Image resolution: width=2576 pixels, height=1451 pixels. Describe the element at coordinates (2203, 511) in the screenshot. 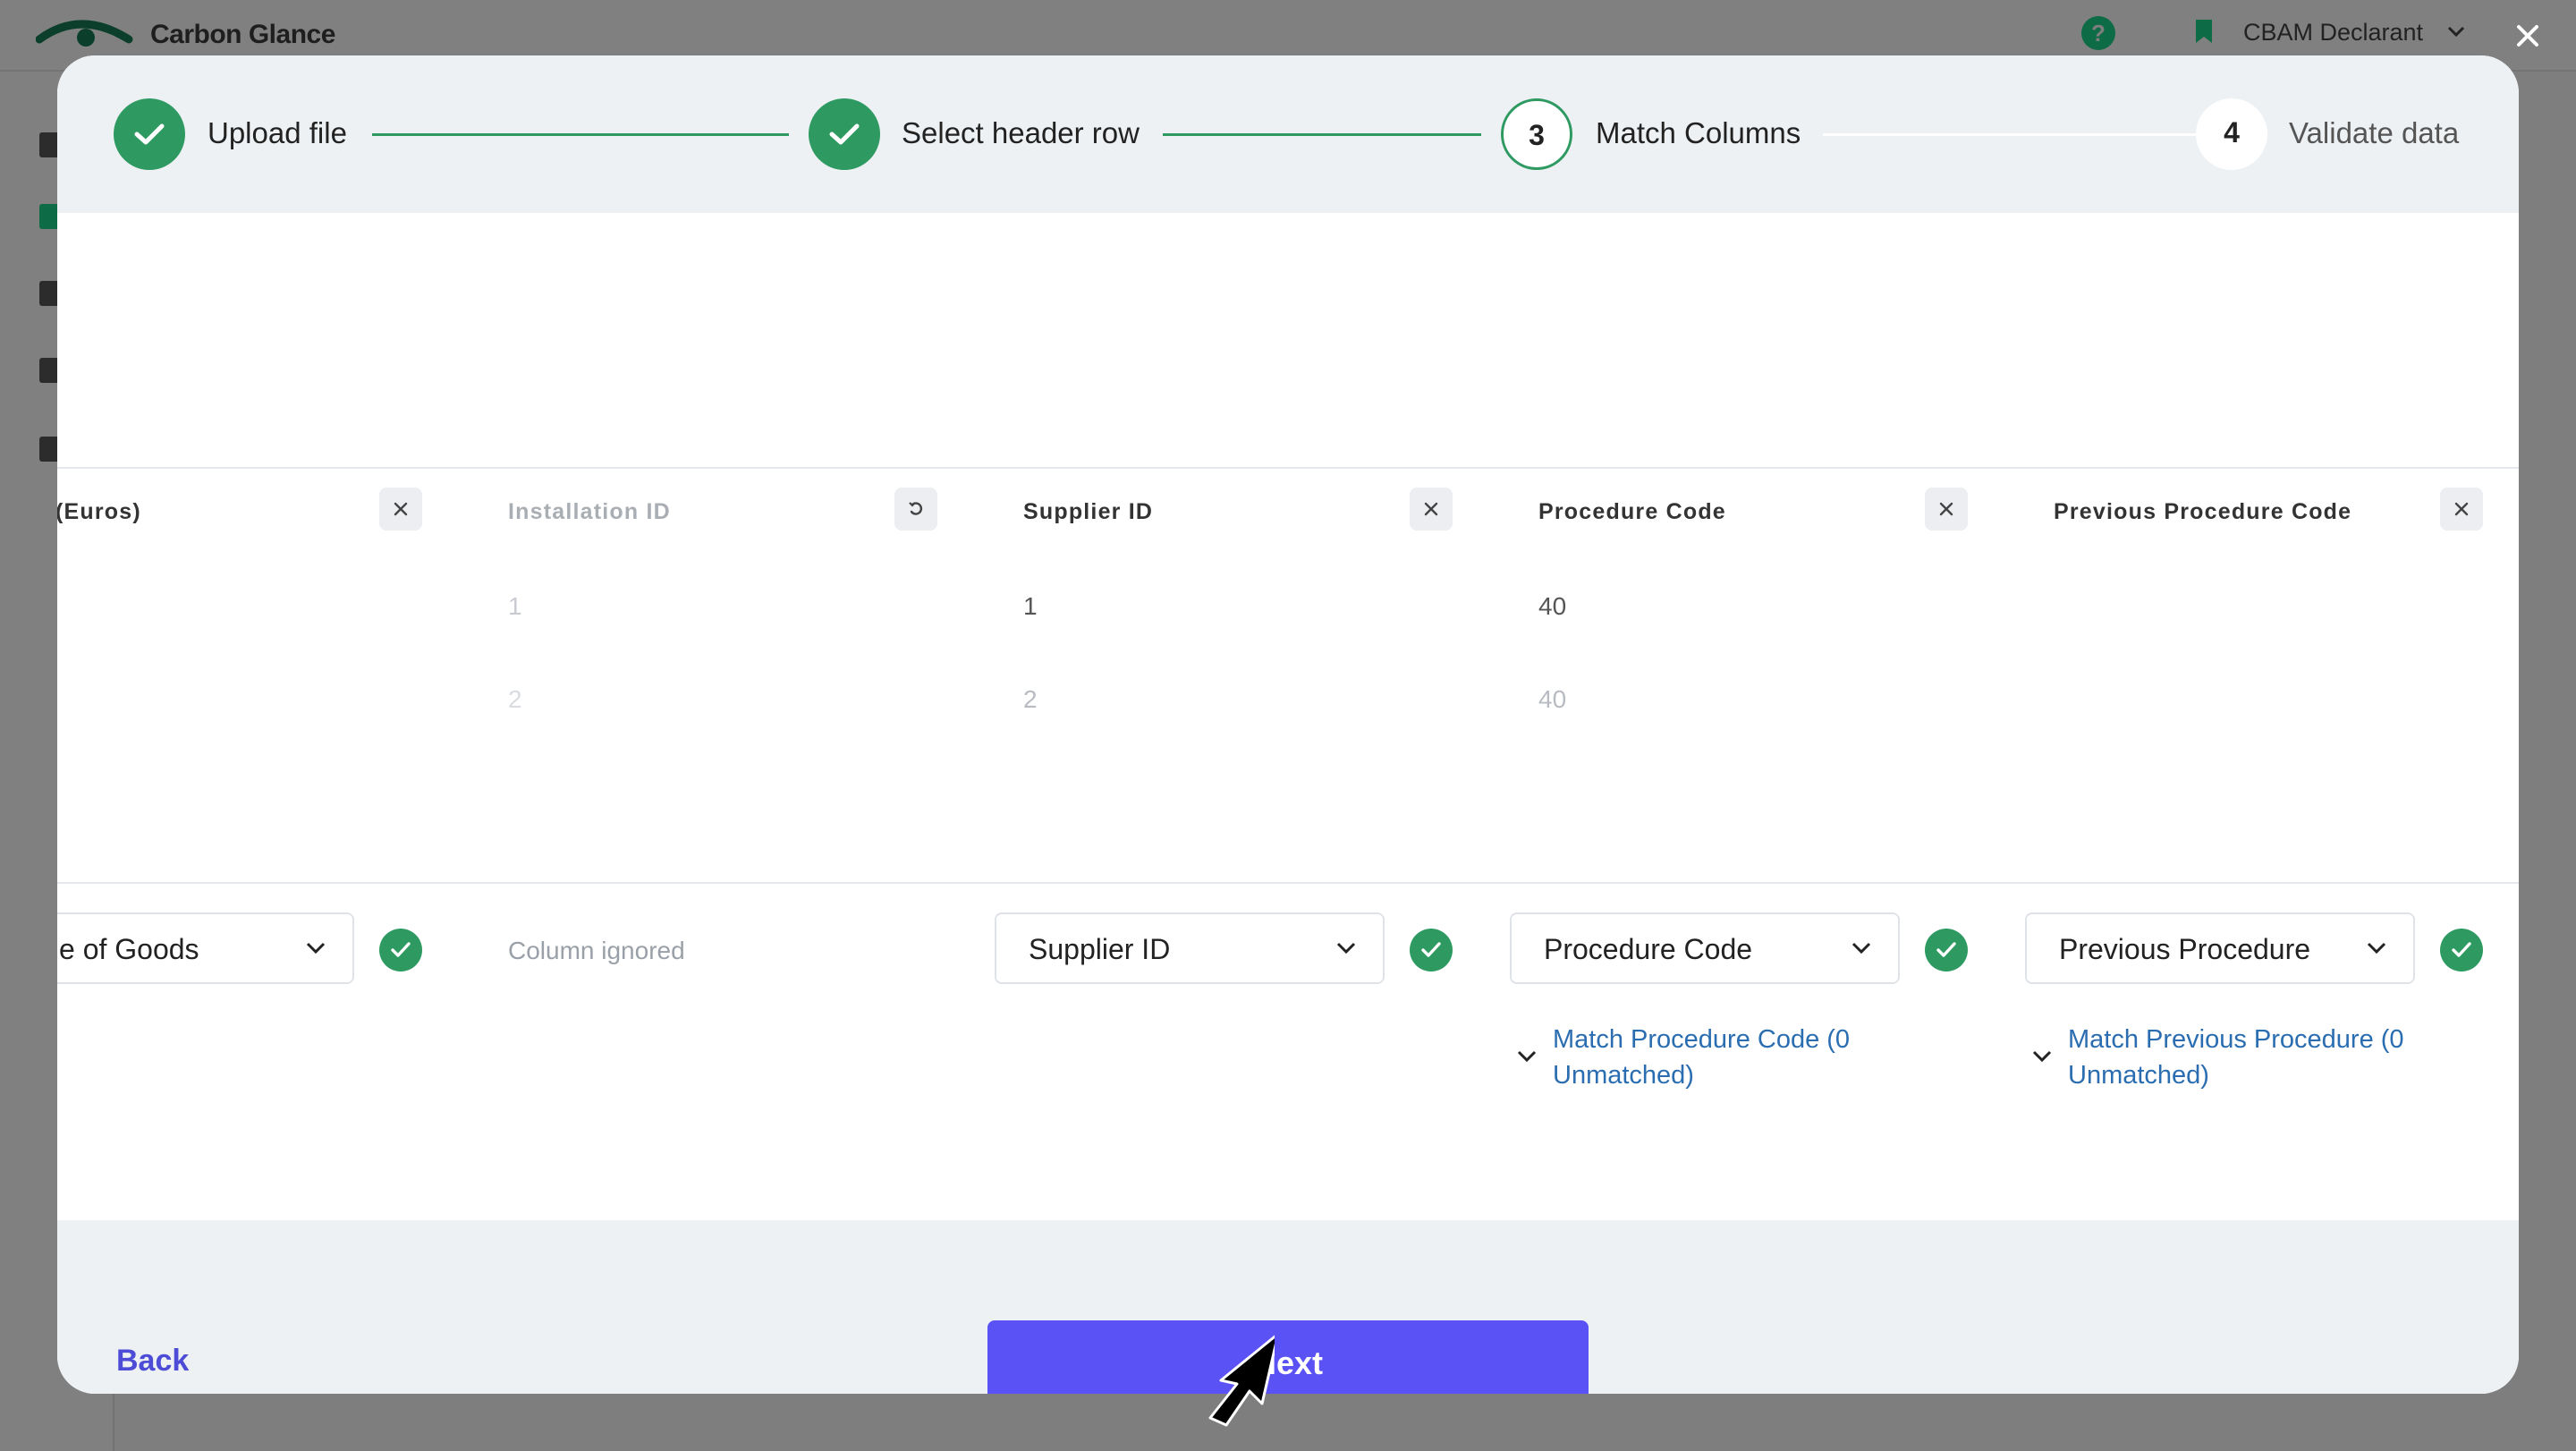

I see `column-header: Previous Procedure Code` at that location.